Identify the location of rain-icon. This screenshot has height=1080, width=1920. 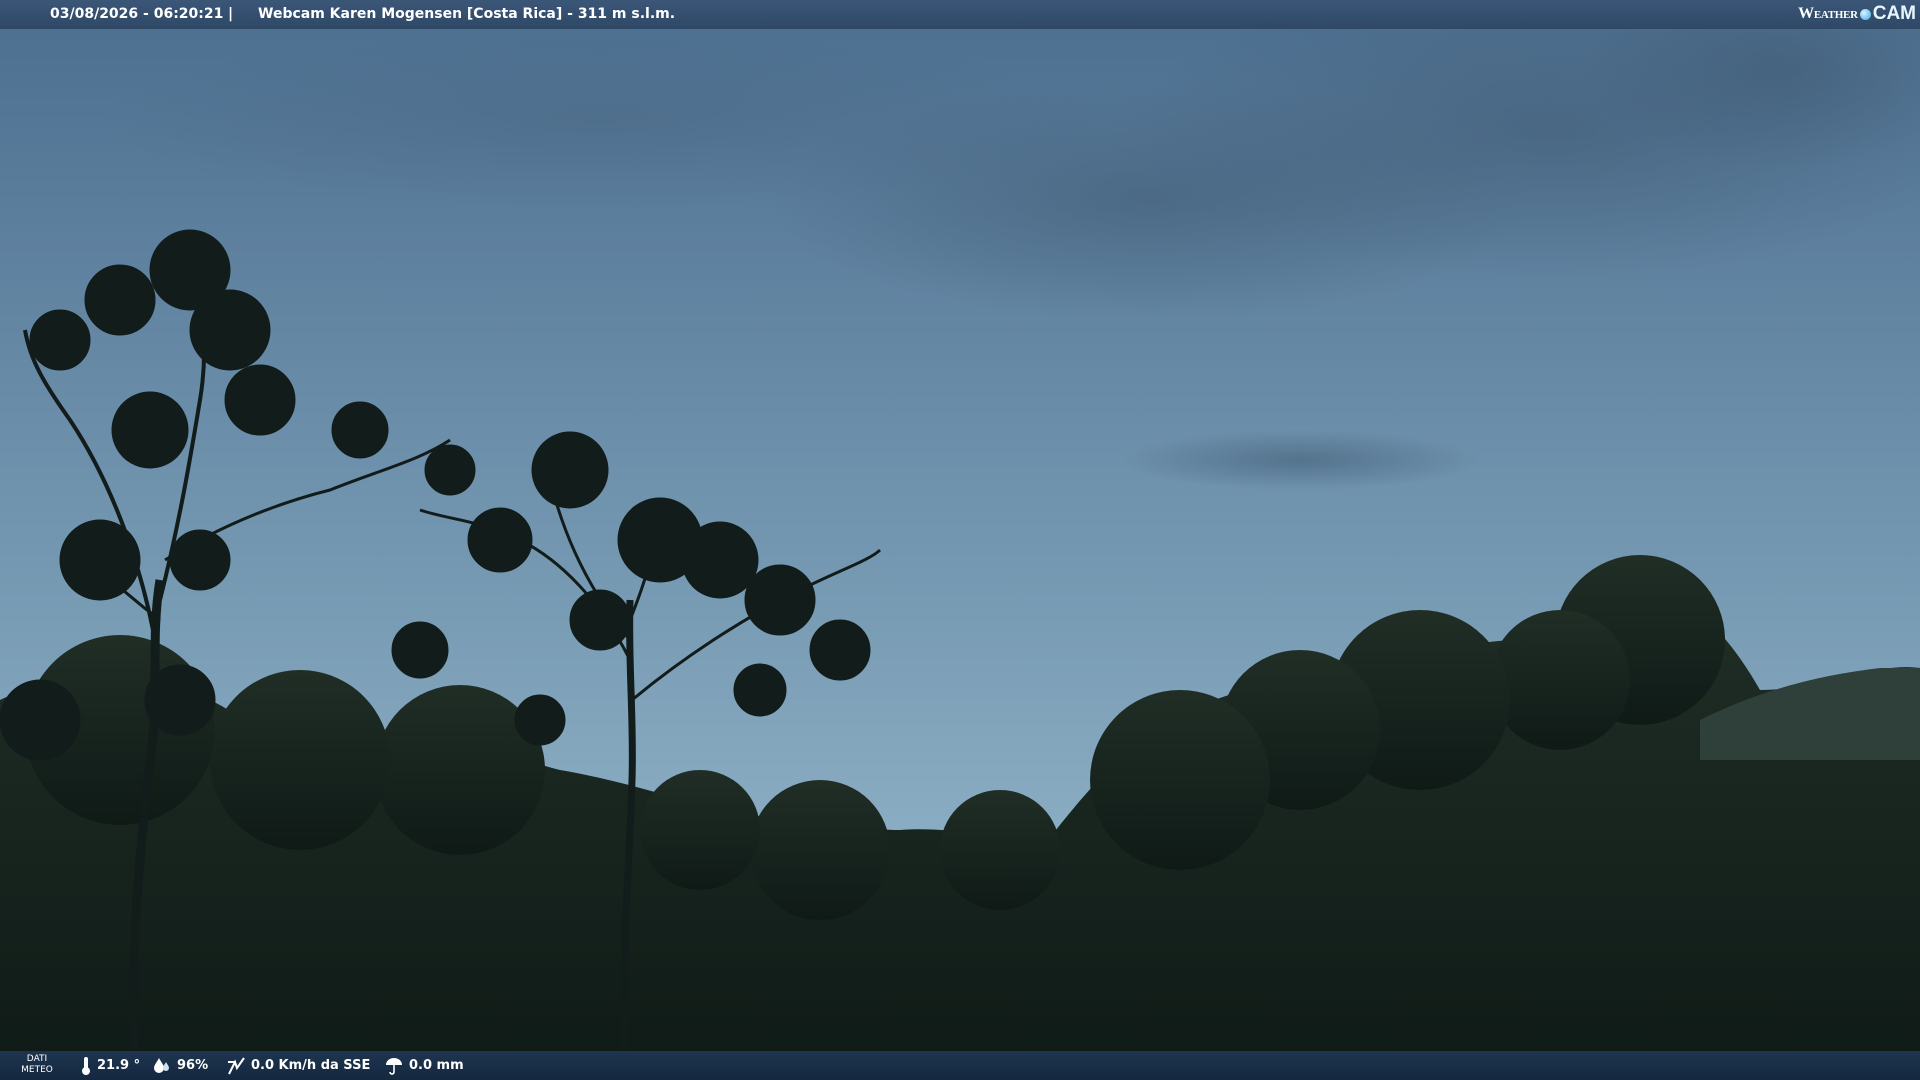
(394, 1066).